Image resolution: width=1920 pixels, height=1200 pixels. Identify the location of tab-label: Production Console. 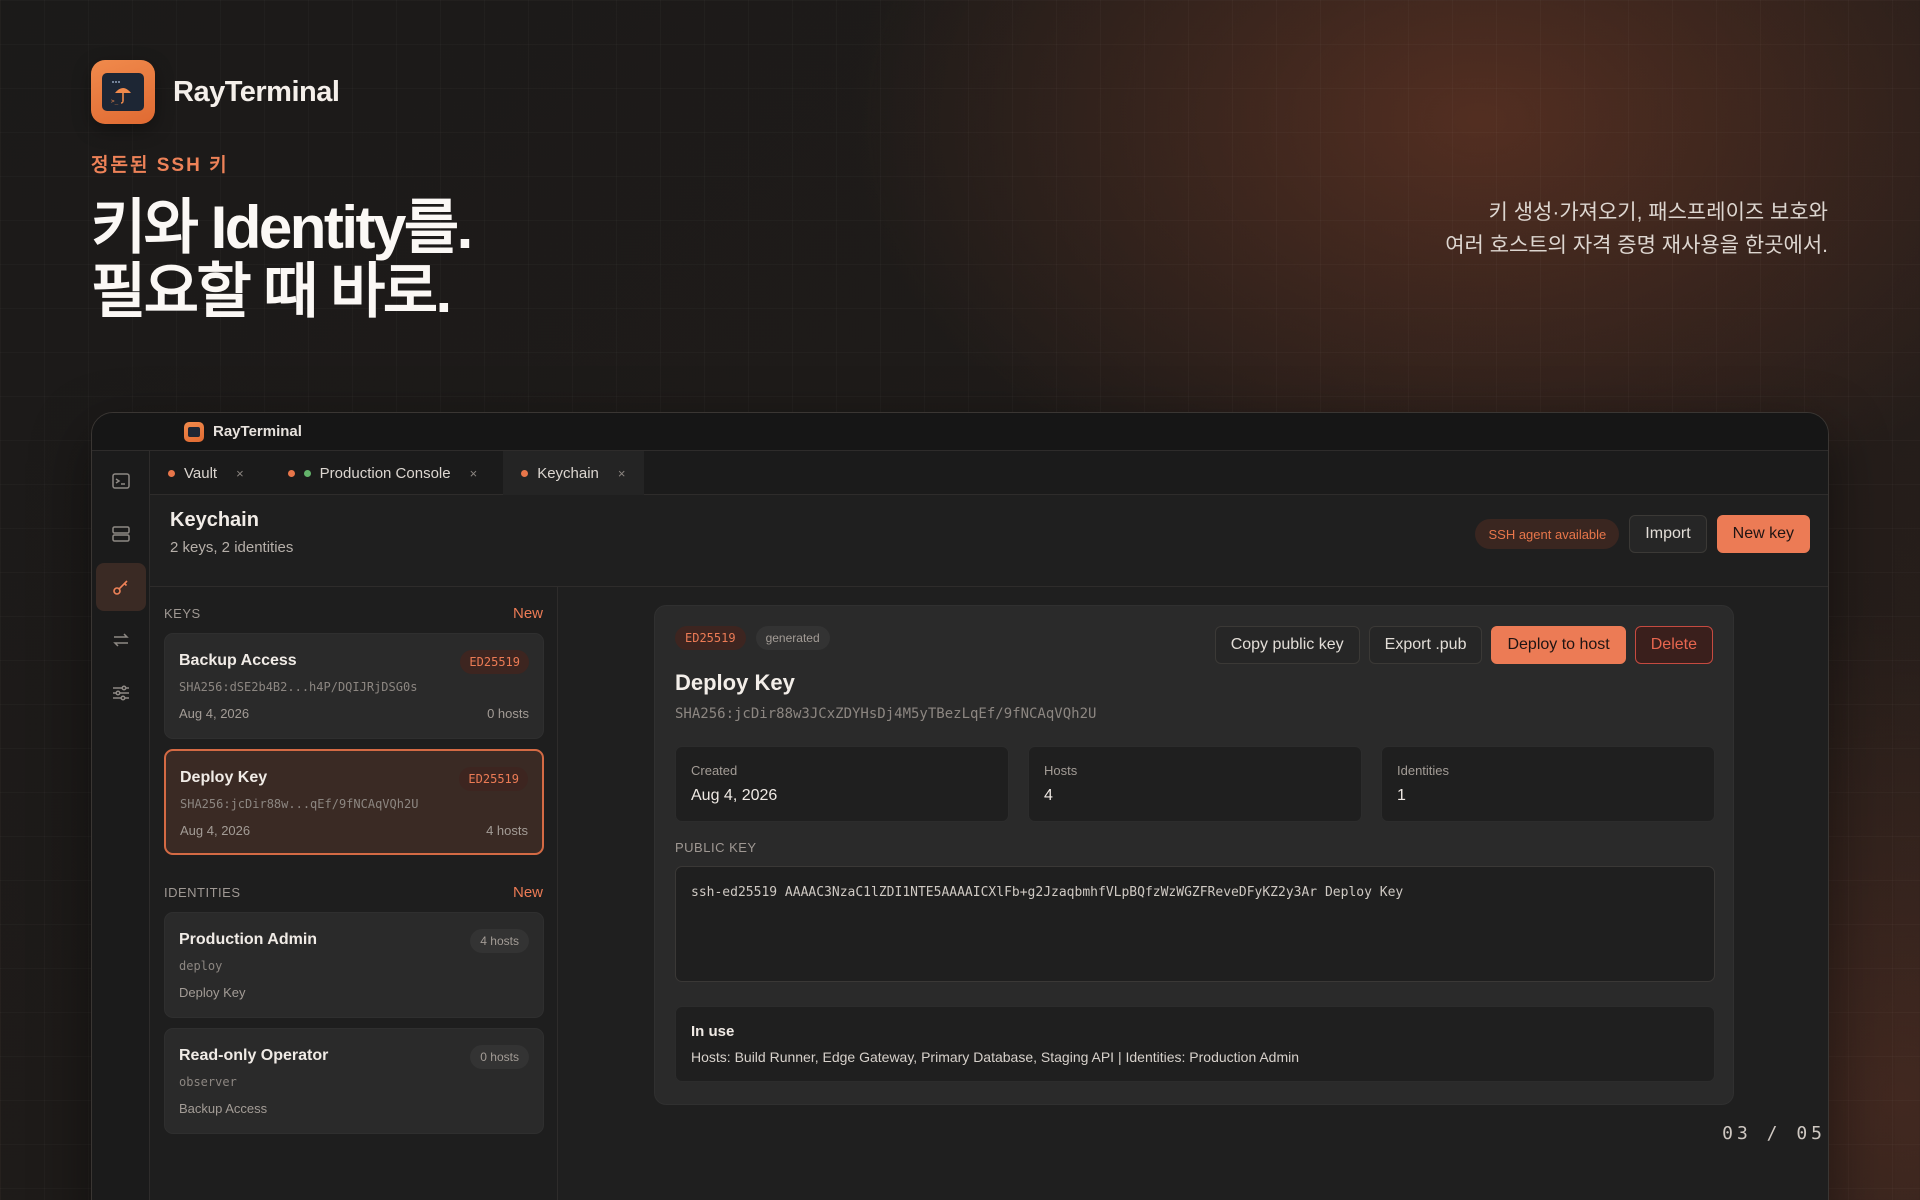
(385, 473).